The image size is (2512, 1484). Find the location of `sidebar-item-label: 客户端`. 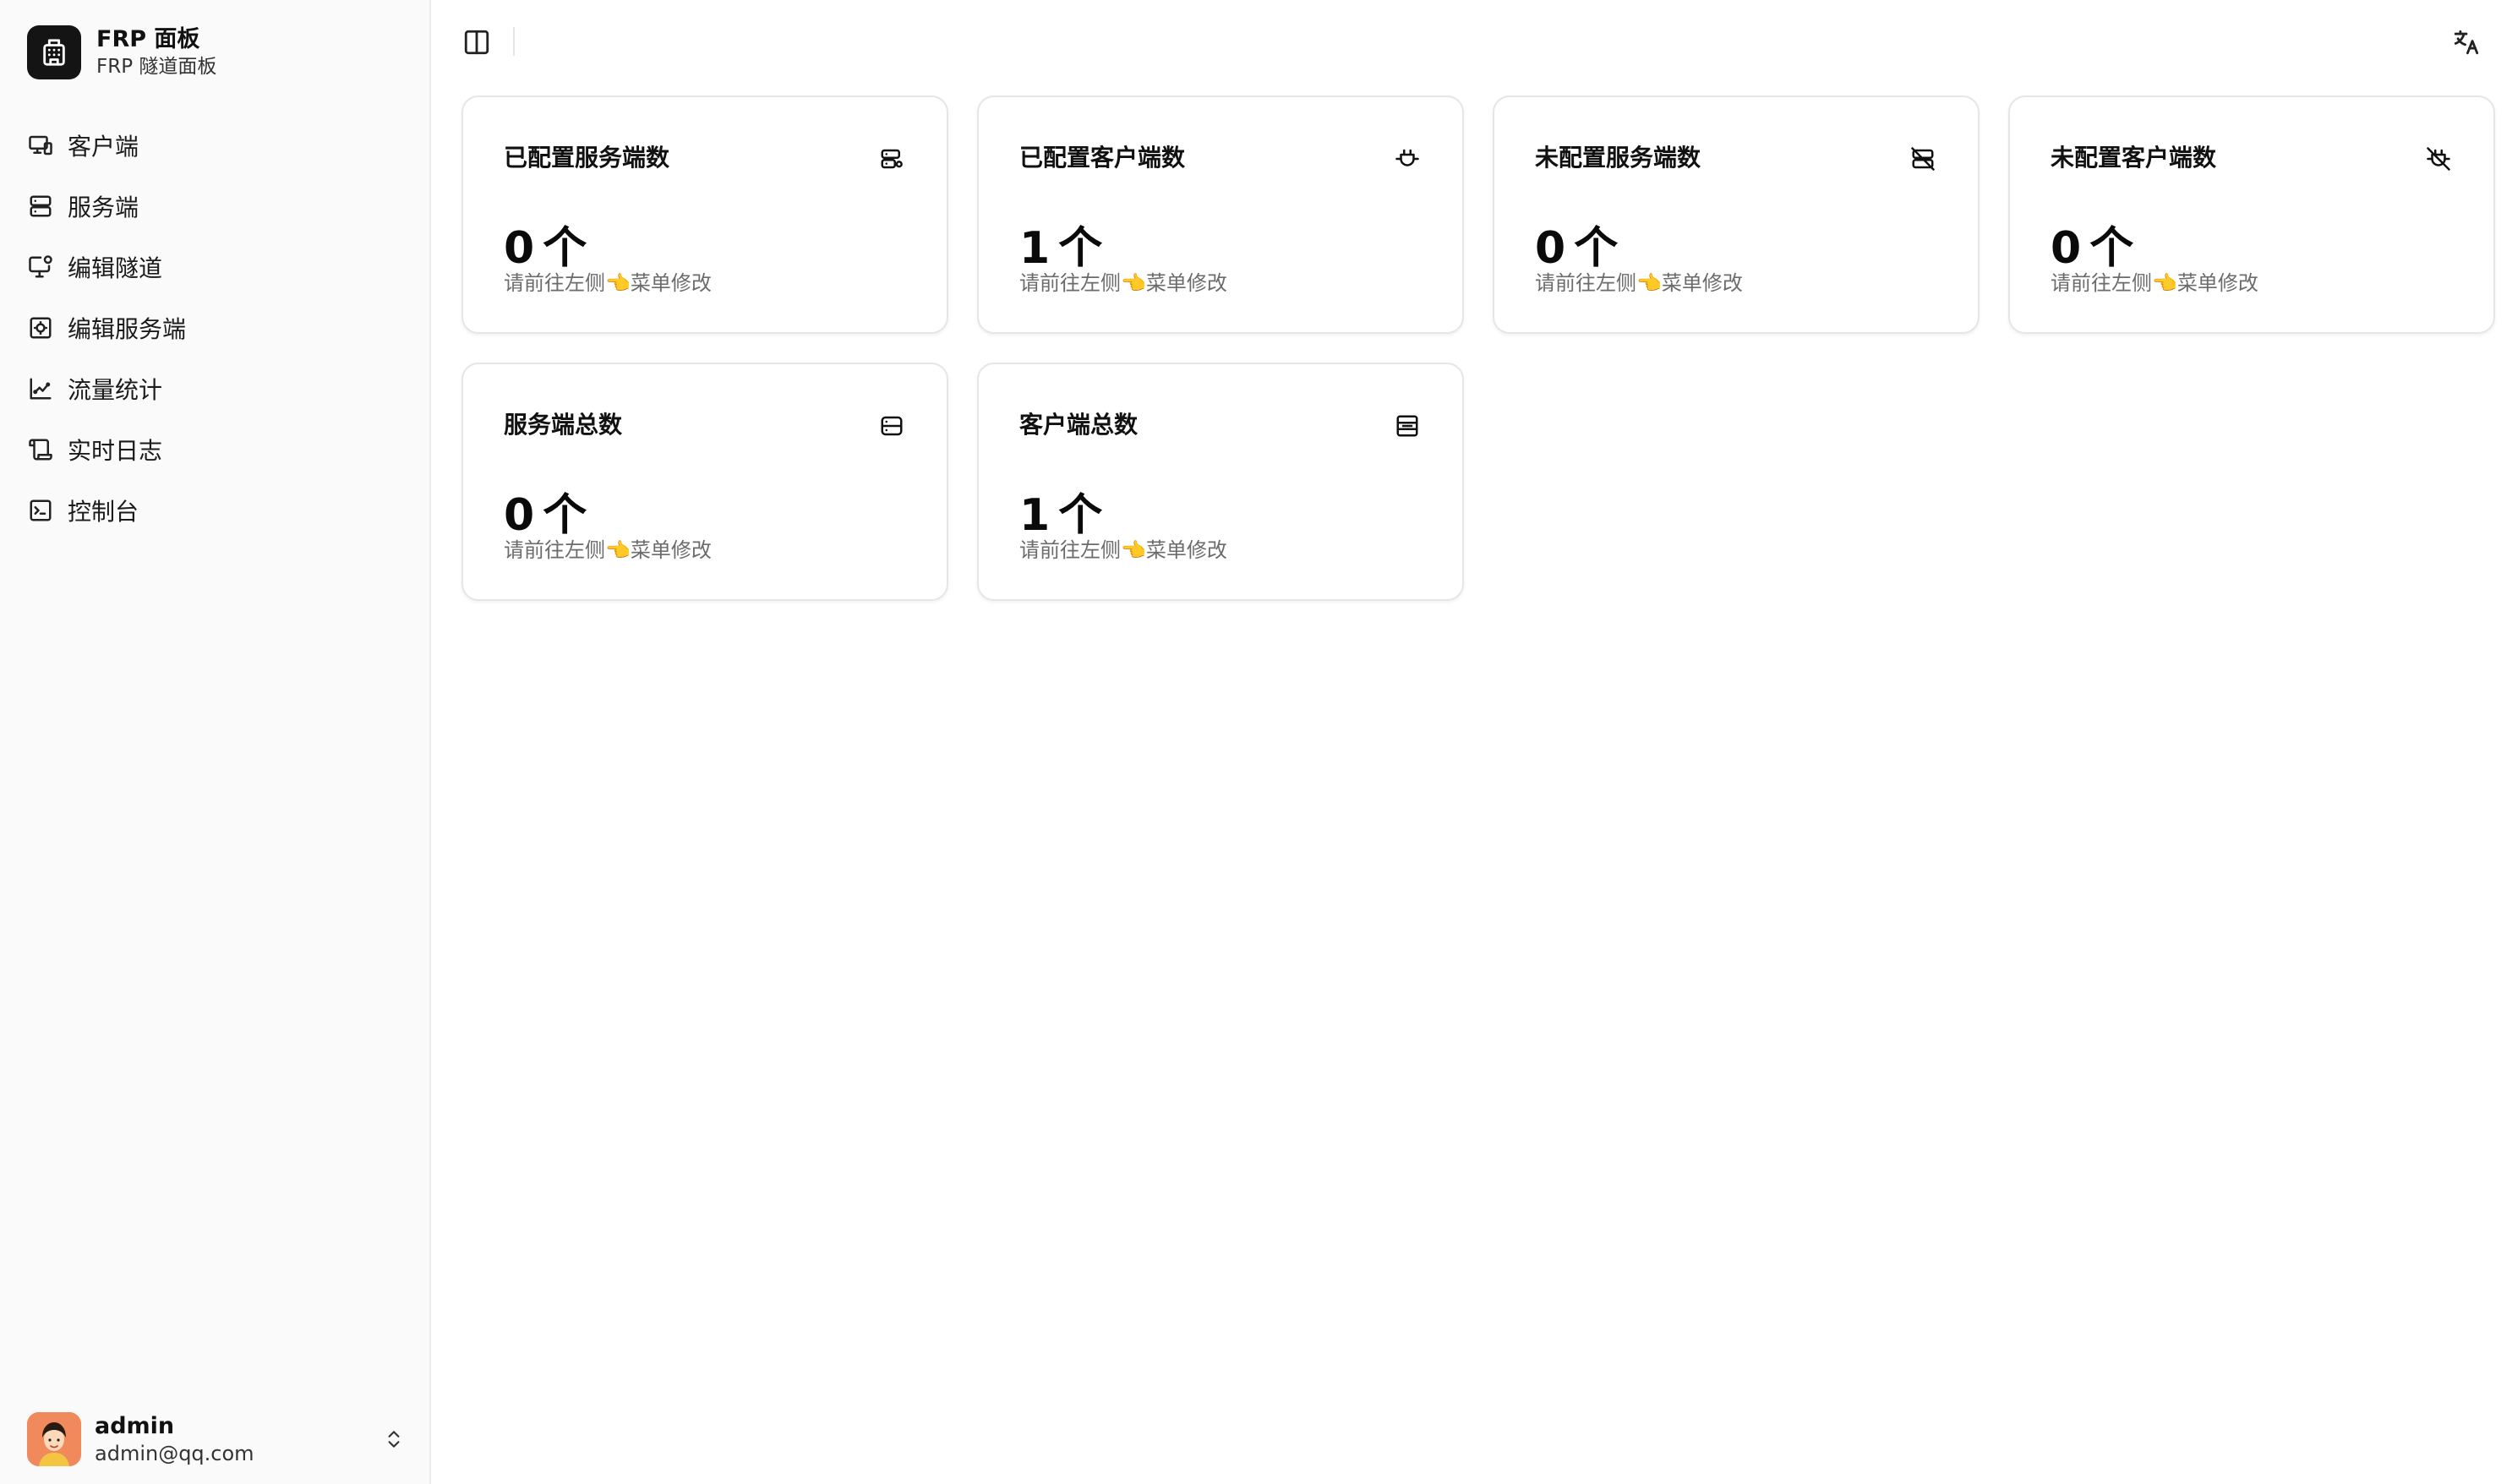

sidebar-item-label: 客户端 is located at coordinates (103, 147).